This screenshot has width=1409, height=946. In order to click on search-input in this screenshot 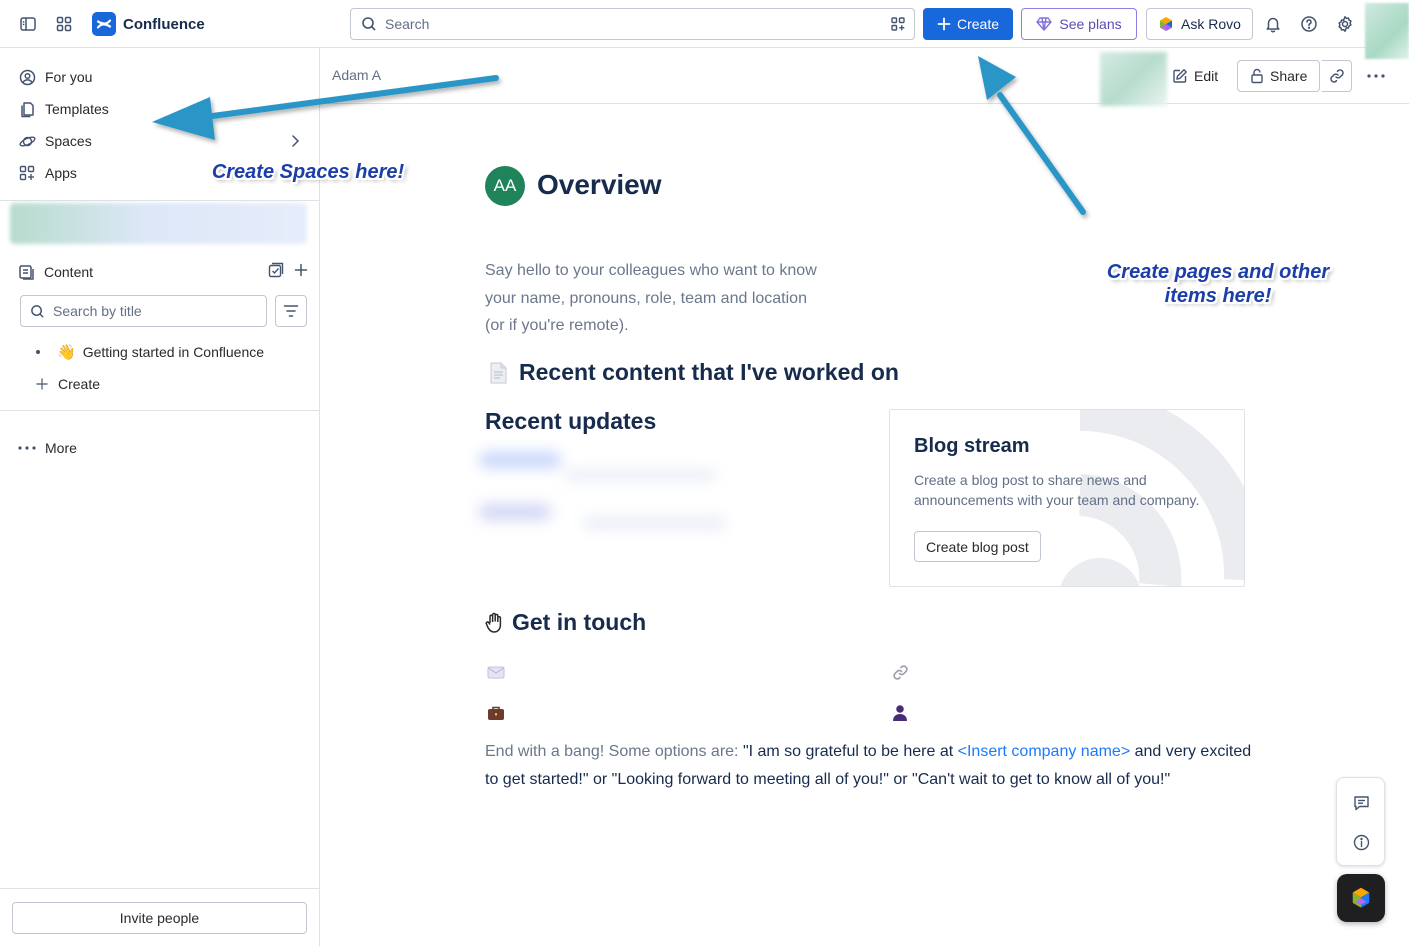, I will do `click(625, 24)`.